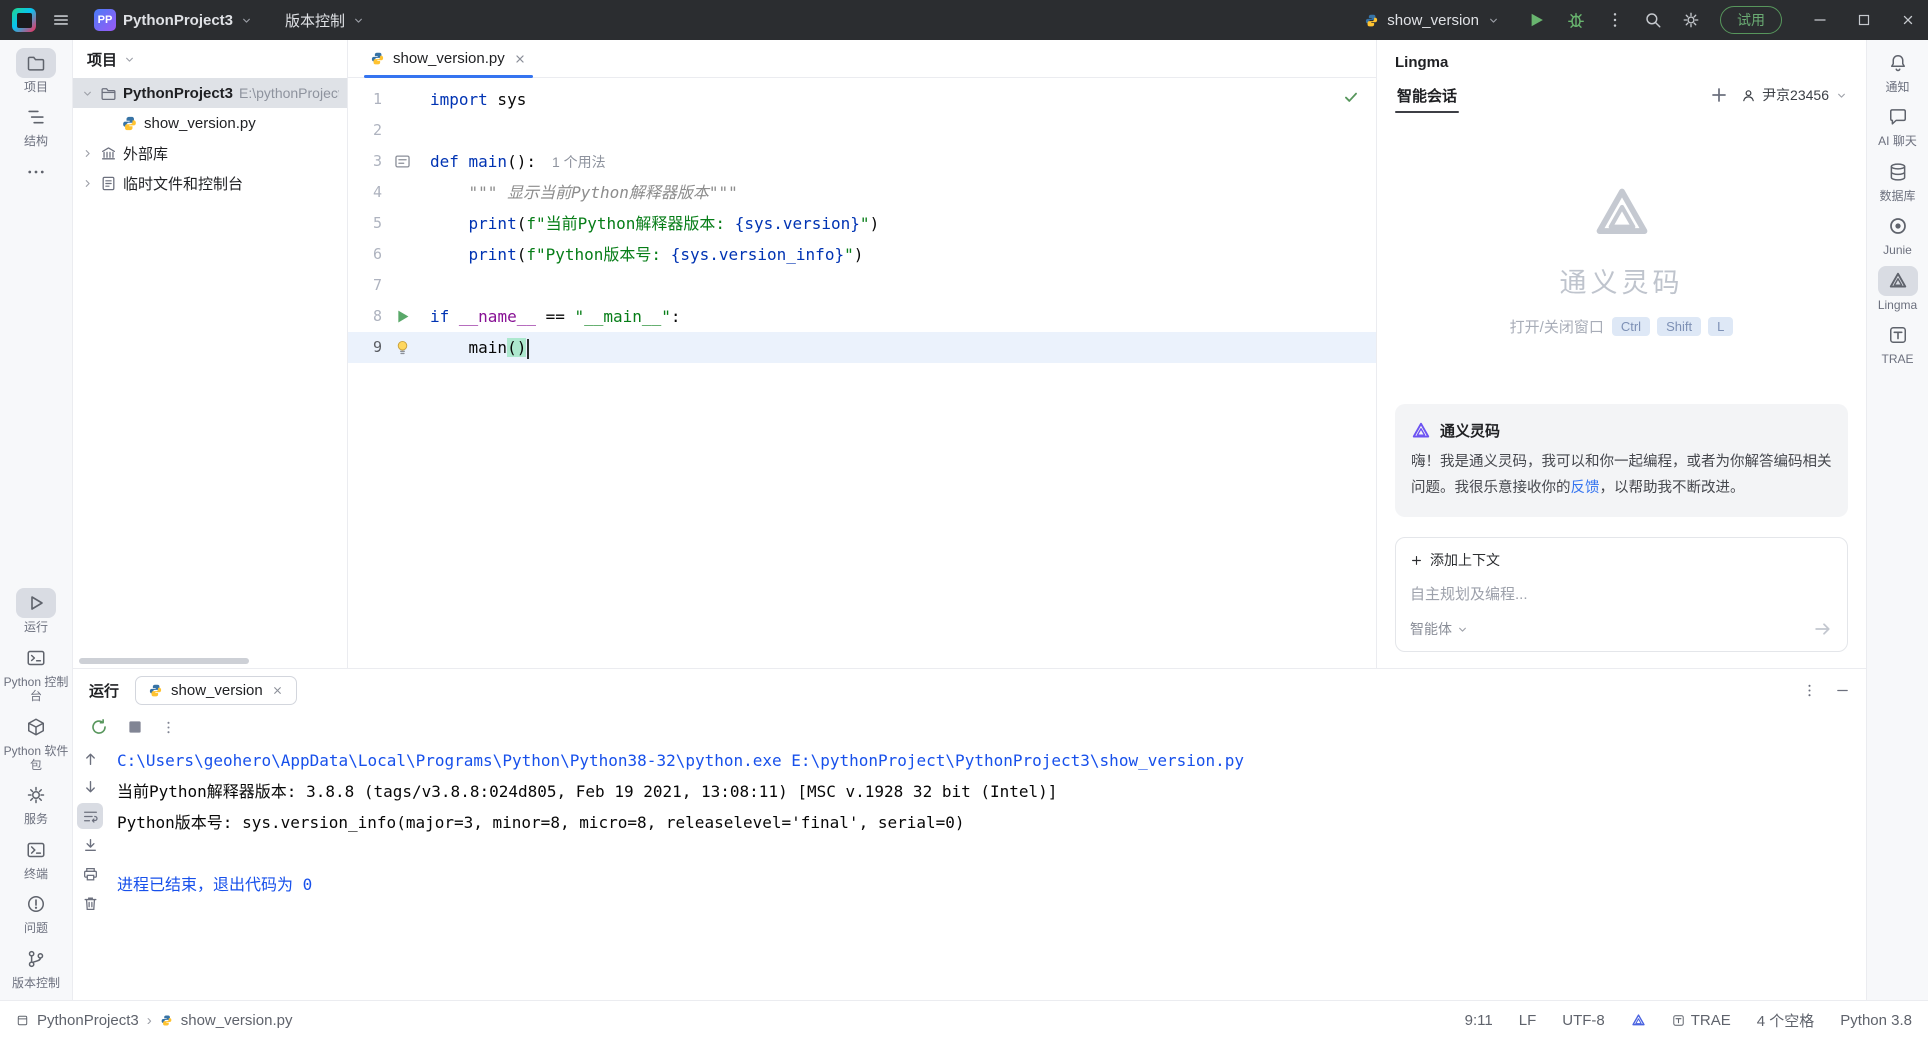 The height and width of the screenshot is (1040, 1928). Describe the element at coordinates (90, 758) in the screenshot. I see `up-button` at that location.